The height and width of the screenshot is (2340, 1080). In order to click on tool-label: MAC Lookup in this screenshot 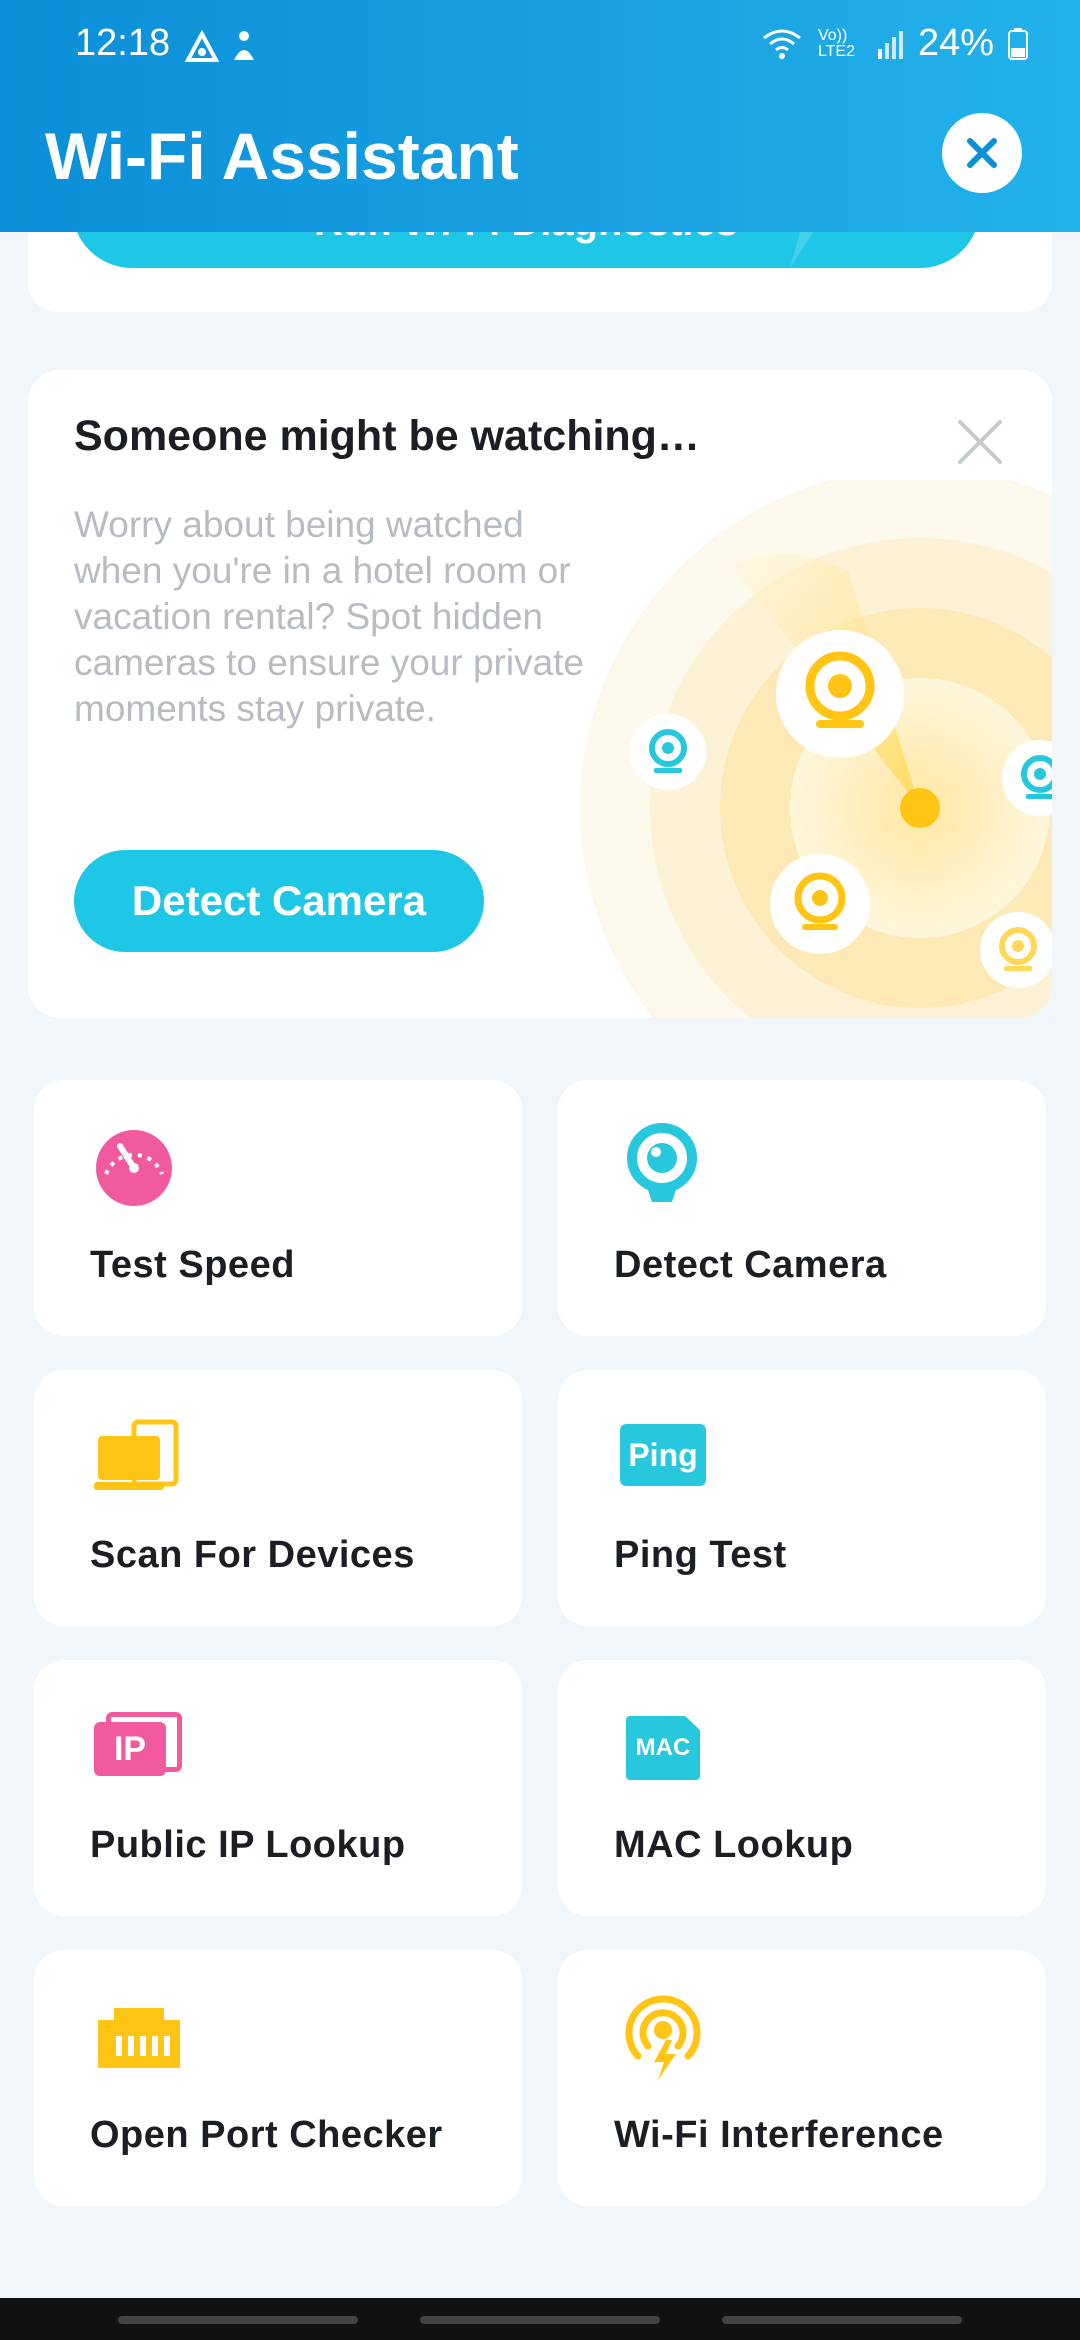, I will do `click(734, 1845)`.